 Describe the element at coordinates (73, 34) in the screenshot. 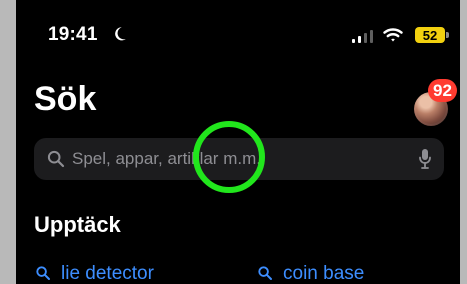

I see `status-time: 19:41` at that location.